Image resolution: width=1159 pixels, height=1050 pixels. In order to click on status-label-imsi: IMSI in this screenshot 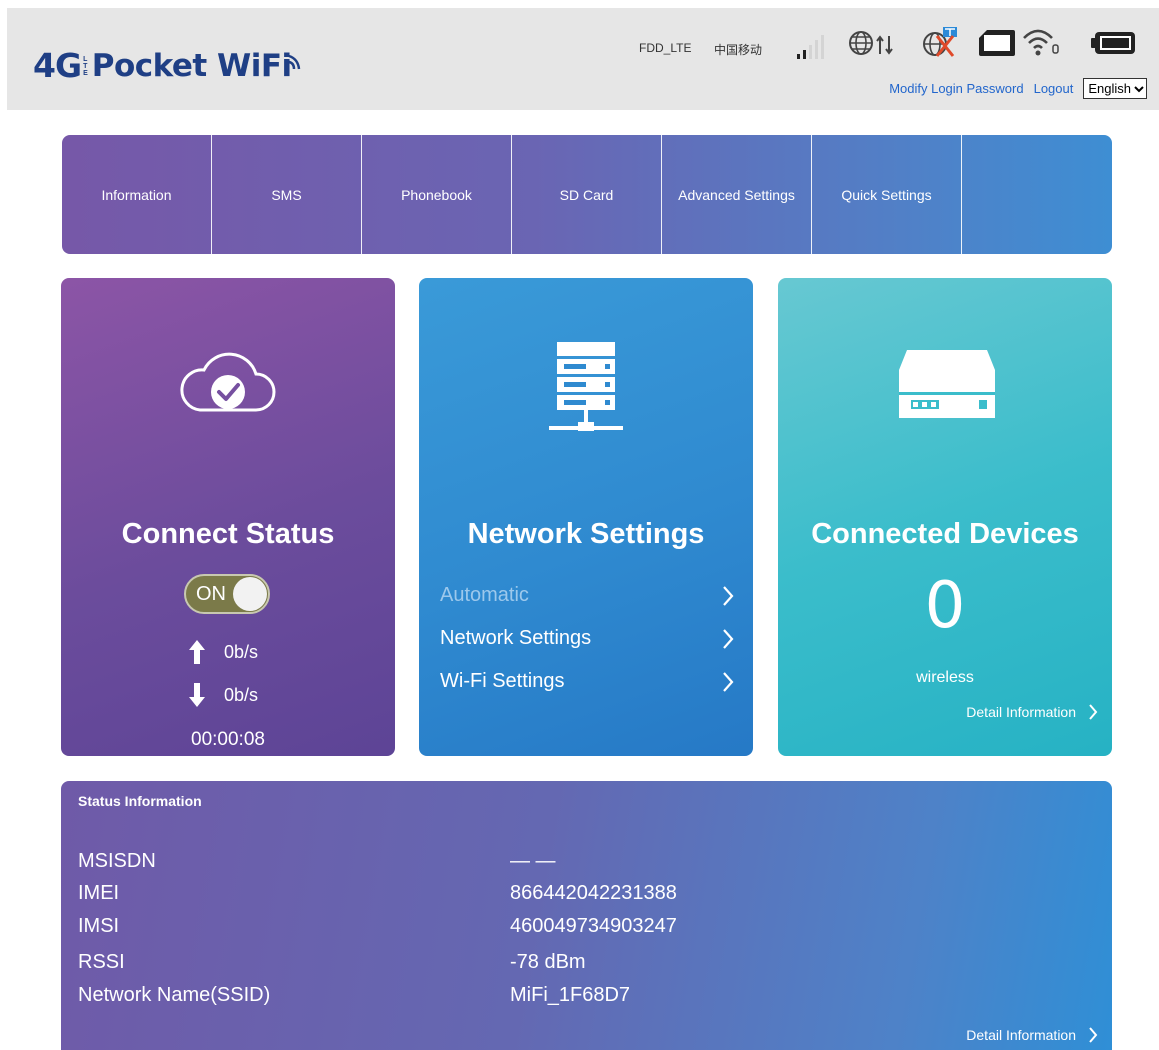, I will do `click(99, 926)`.